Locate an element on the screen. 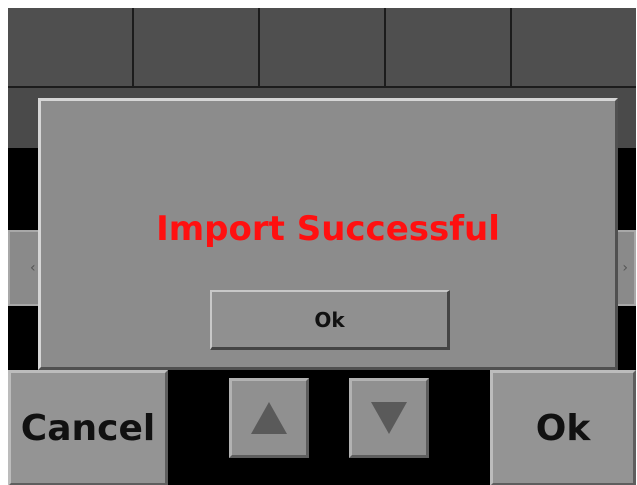 The height and width of the screenshot is (485, 637). cancel-button: Cancel is located at coordinates (88, 427).